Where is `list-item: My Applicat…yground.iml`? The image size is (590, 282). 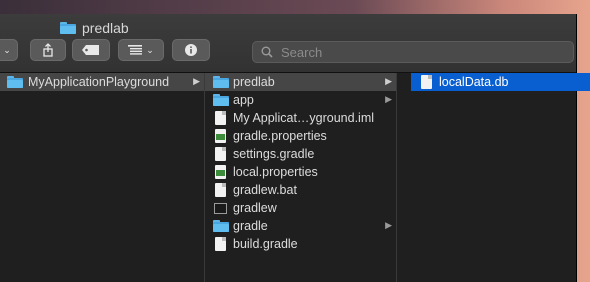
list-item: My Applicat…yground.iml is located at coordinates (300, 118).